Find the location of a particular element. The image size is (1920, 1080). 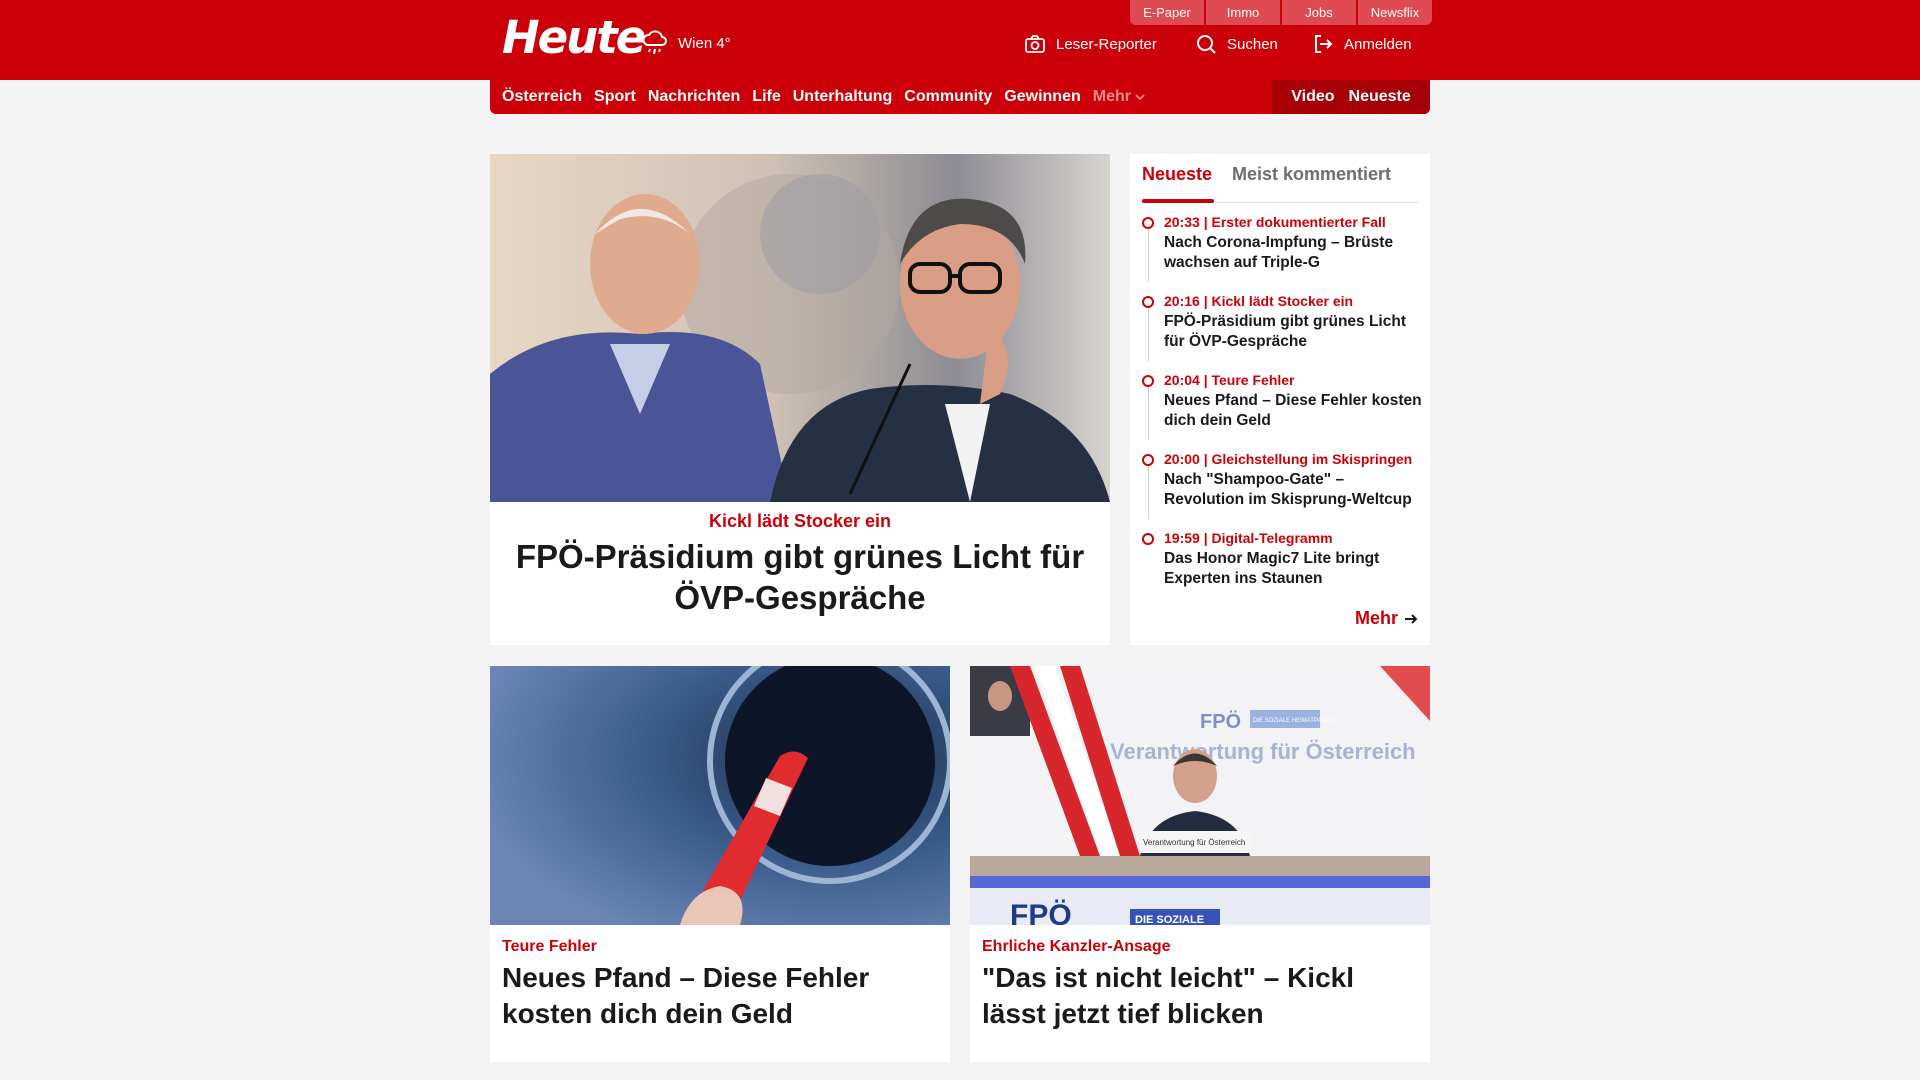

search-icon is located at coordinates (1206, 44).